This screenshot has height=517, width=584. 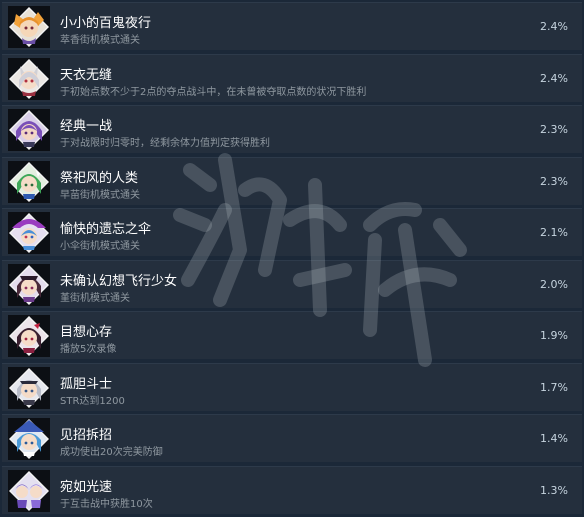 I want to click on achievement-title: 经典一战, so click(x=86, y=126).